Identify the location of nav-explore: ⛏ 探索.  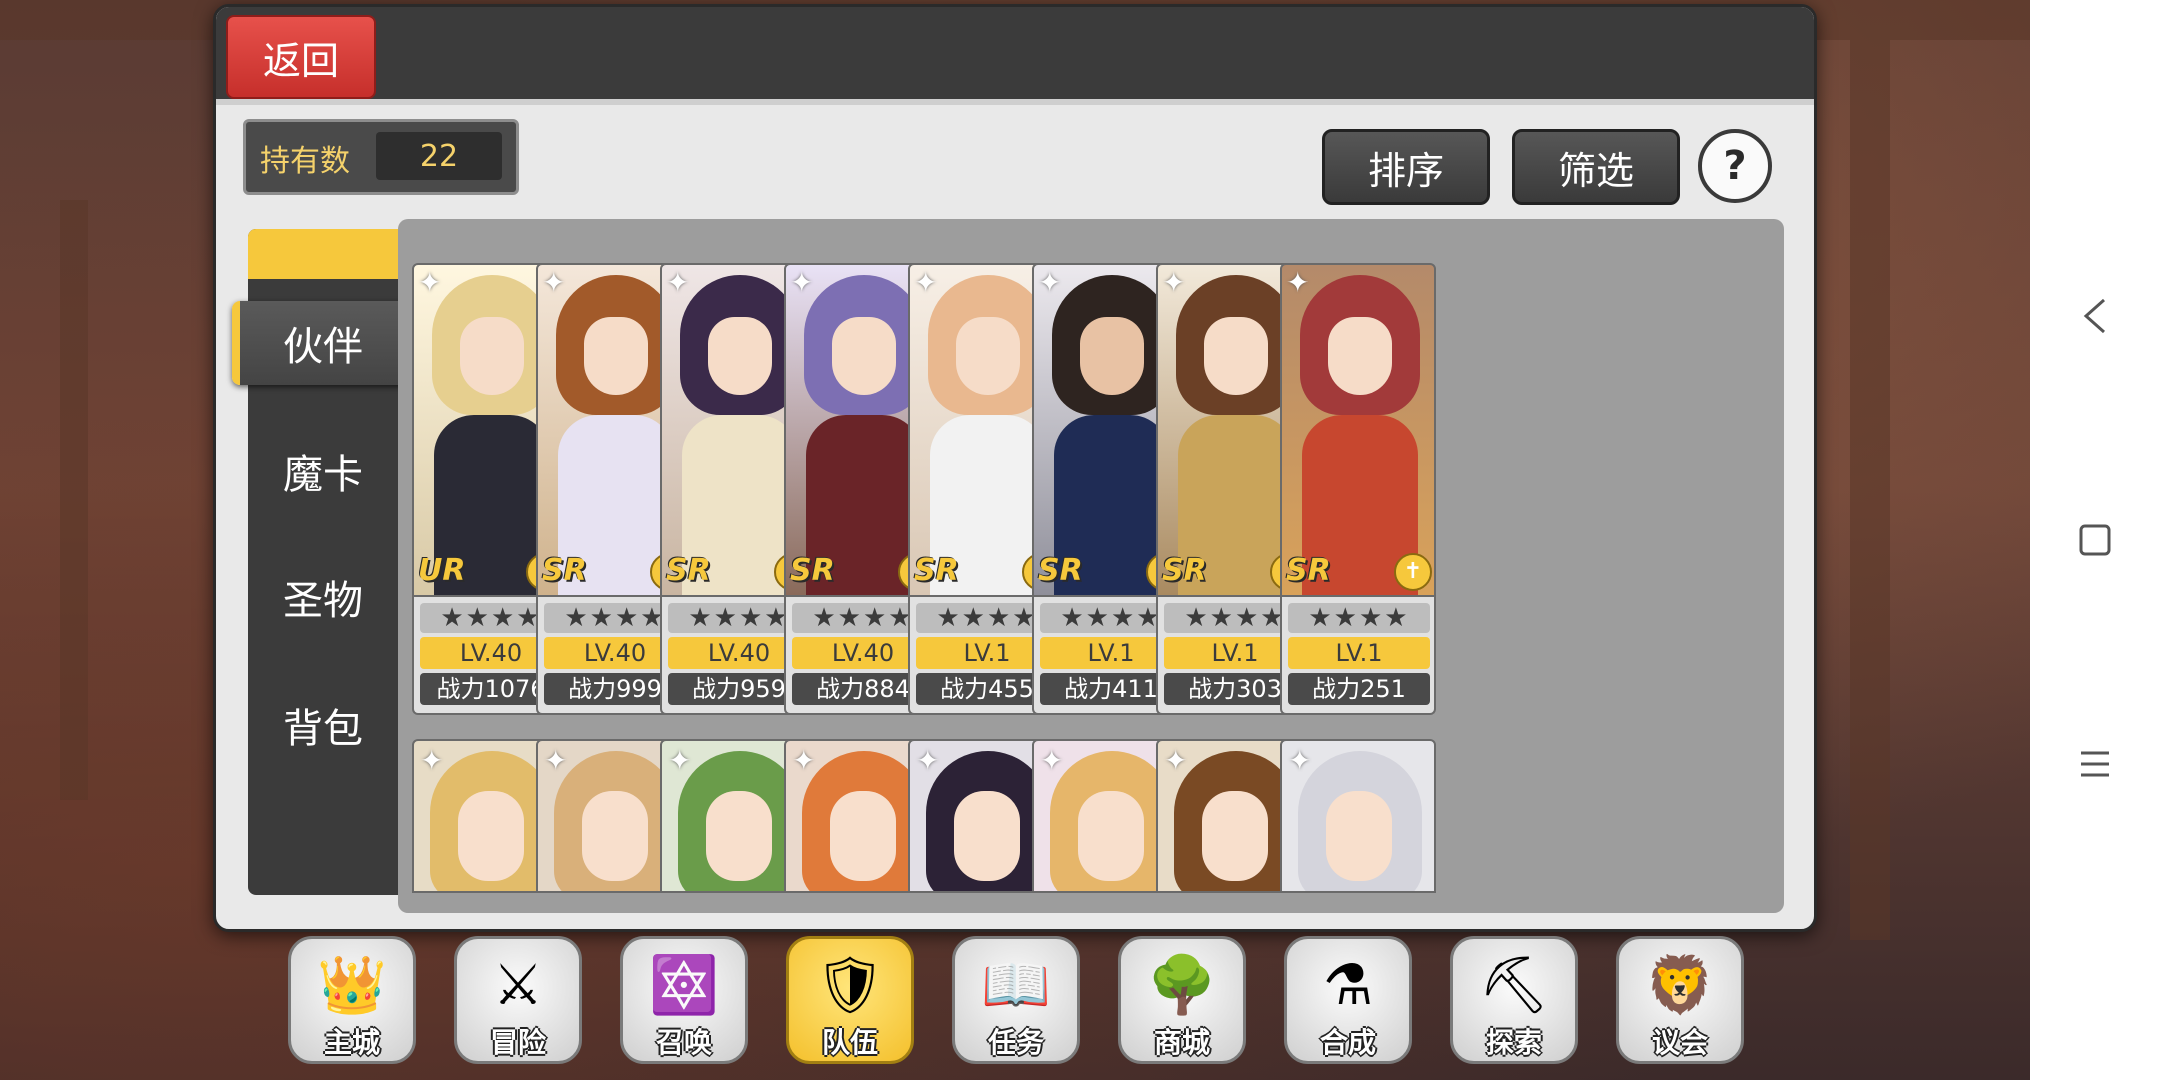
(1514, 1000).